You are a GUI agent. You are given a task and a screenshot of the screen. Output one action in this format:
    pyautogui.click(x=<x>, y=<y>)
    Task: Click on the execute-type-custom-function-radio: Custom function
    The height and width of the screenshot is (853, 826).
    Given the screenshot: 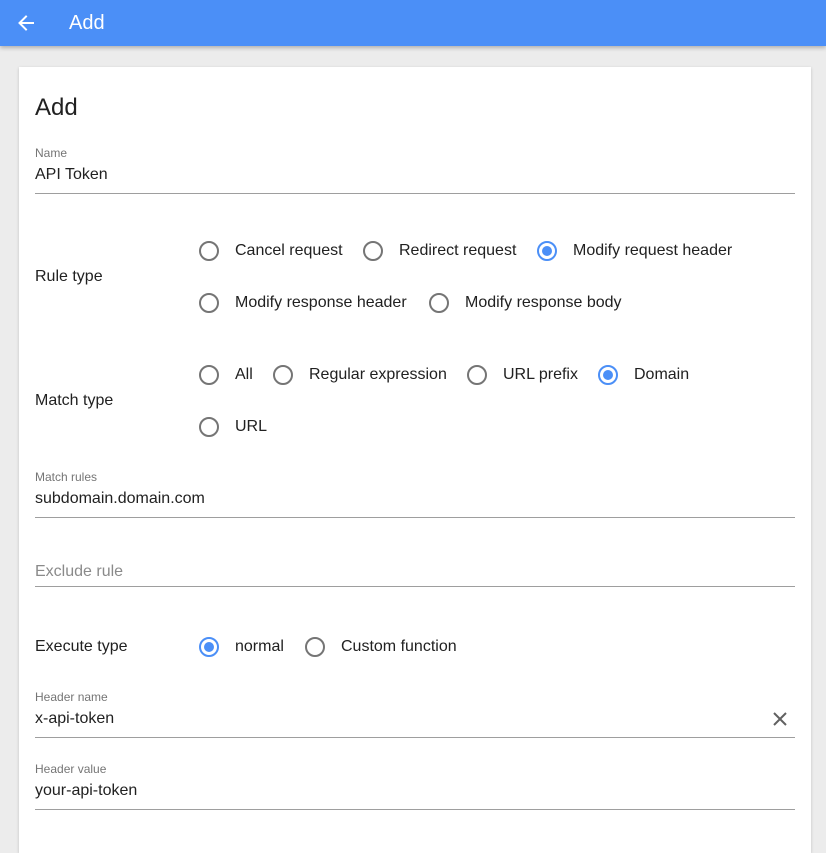 What is the action you would take?
    pyautogui.click(x=381, y=647)
    